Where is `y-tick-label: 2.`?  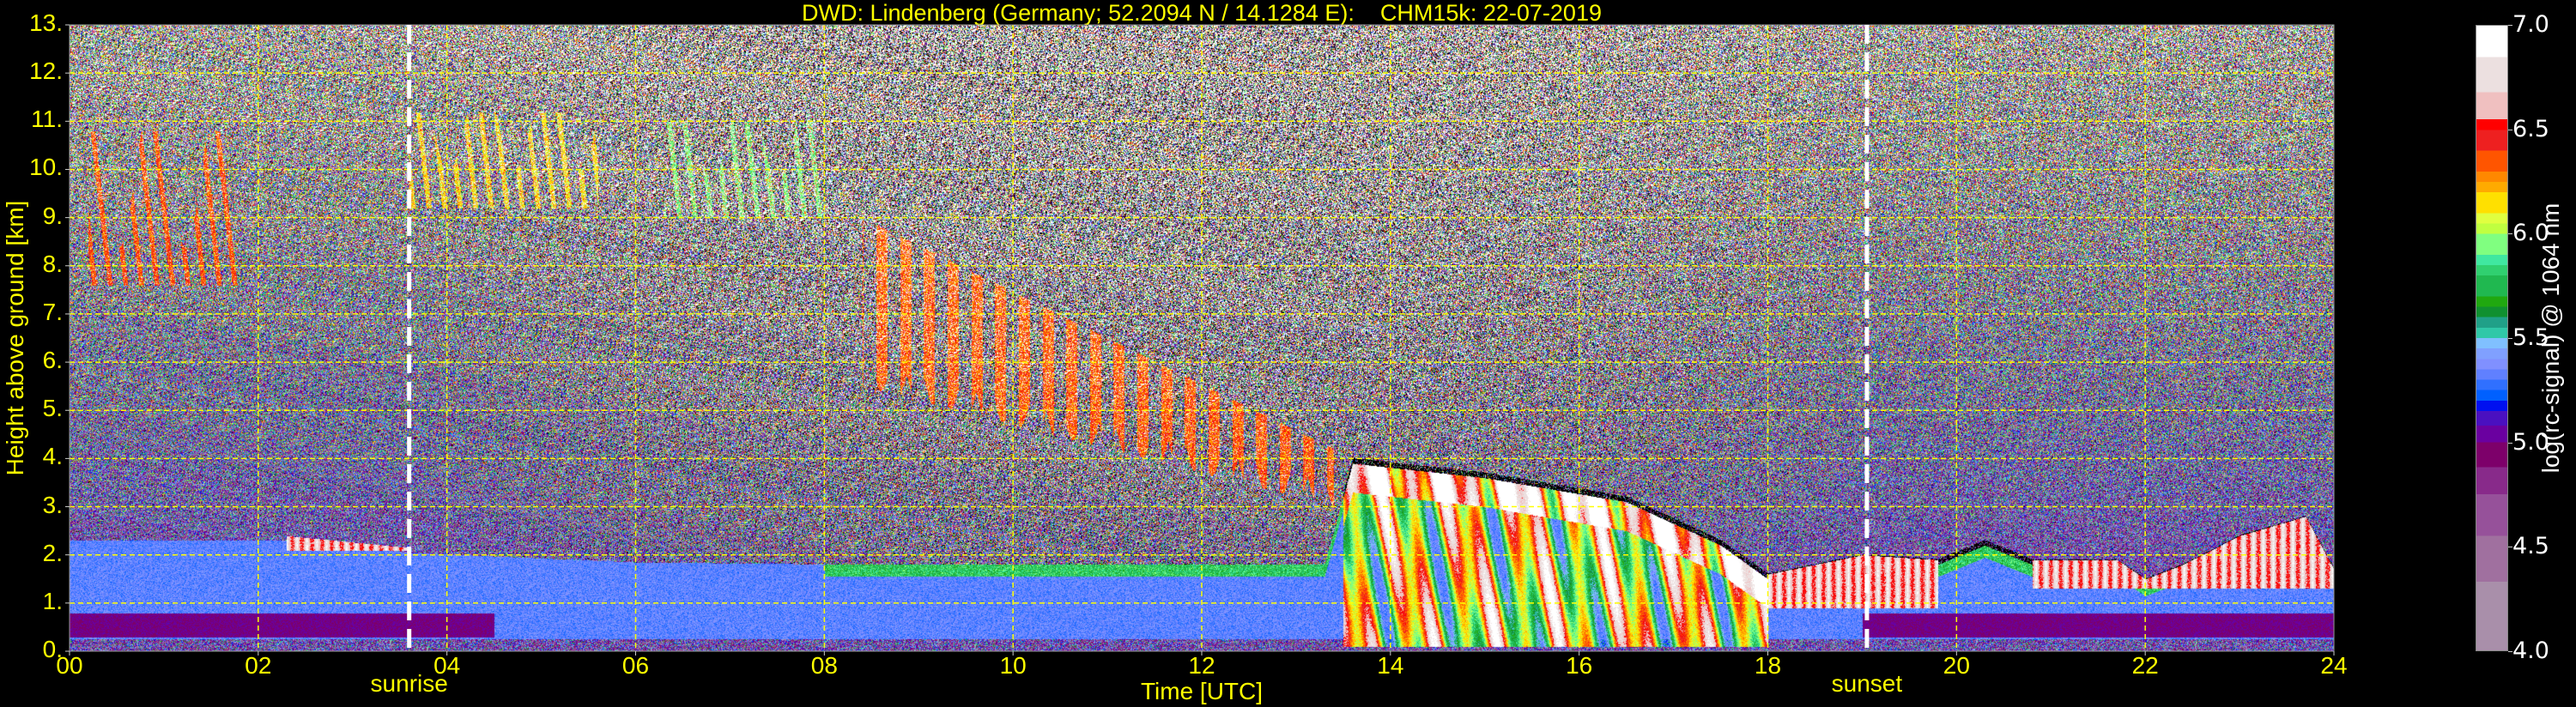 y-tick-label: 2. is located at coordinates (52, 552).